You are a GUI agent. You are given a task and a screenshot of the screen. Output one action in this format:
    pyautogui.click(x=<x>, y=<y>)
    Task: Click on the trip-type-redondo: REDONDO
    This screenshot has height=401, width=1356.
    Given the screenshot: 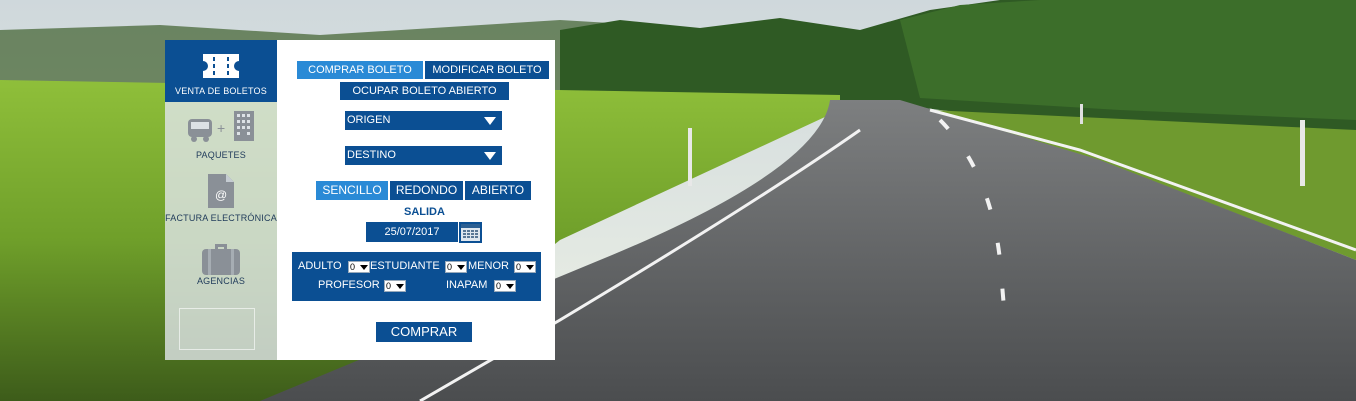 What is the action you would take?
    pyautogui.click(x=426, y=190)
    